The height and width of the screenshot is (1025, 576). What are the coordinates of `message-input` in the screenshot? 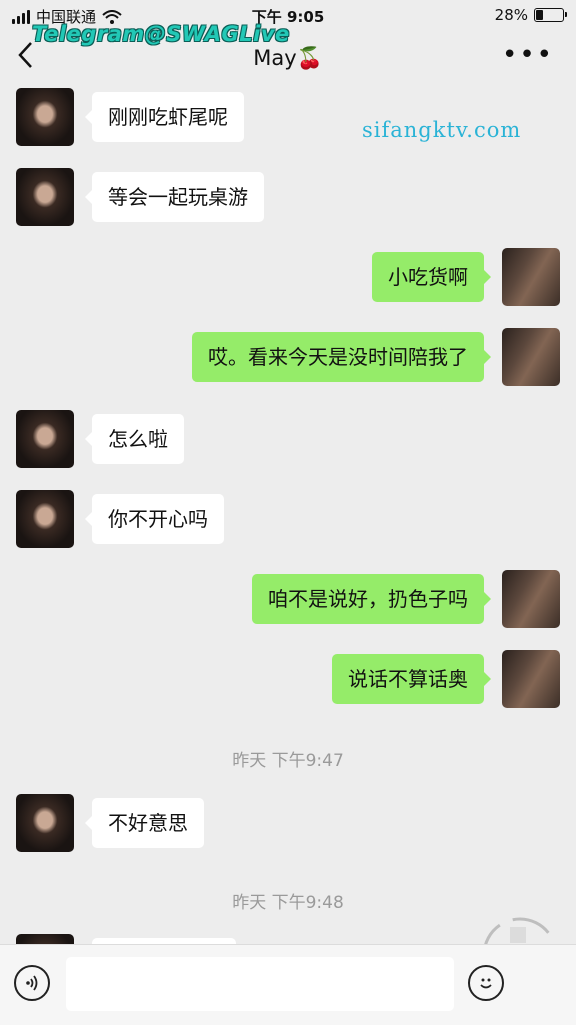 It's located at (260, 984).